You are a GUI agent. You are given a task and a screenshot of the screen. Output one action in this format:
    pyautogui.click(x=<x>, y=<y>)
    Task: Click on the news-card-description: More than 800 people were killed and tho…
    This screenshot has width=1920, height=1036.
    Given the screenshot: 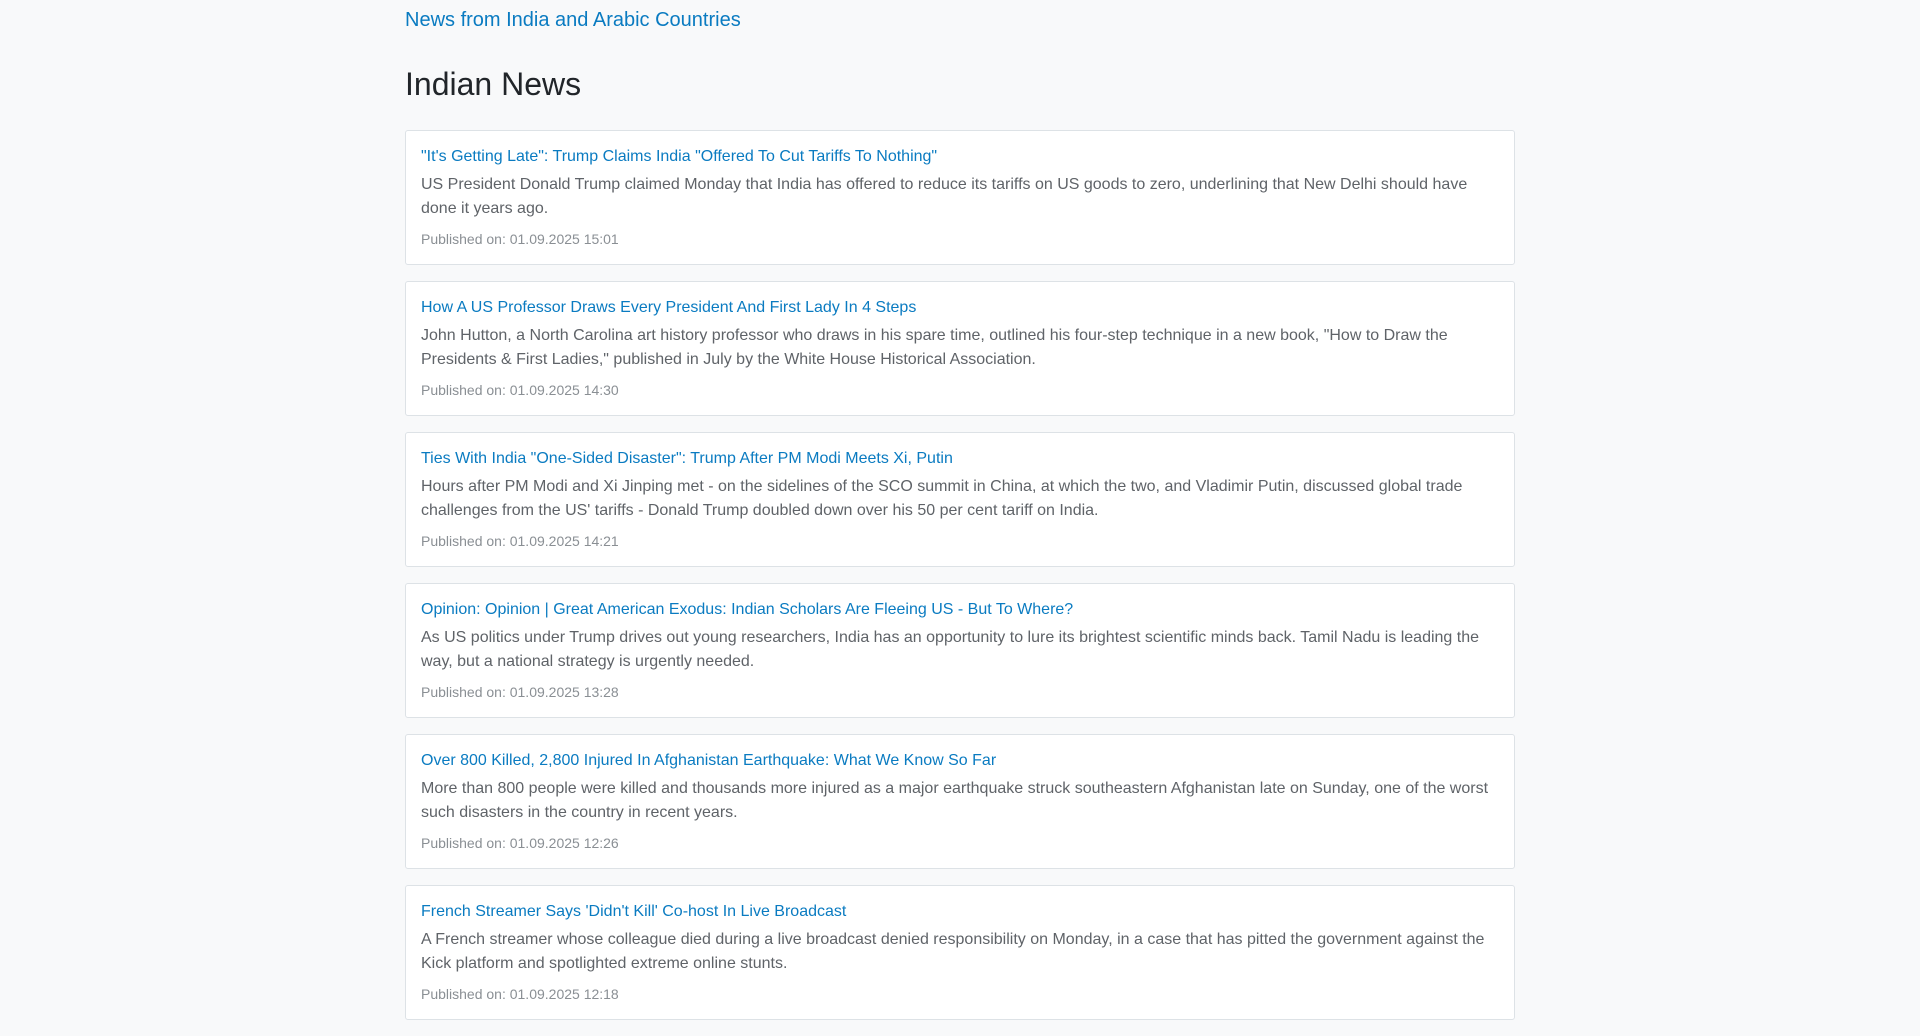 What is the action you would take?
    pyautogui.click(x=955, y=800)
    